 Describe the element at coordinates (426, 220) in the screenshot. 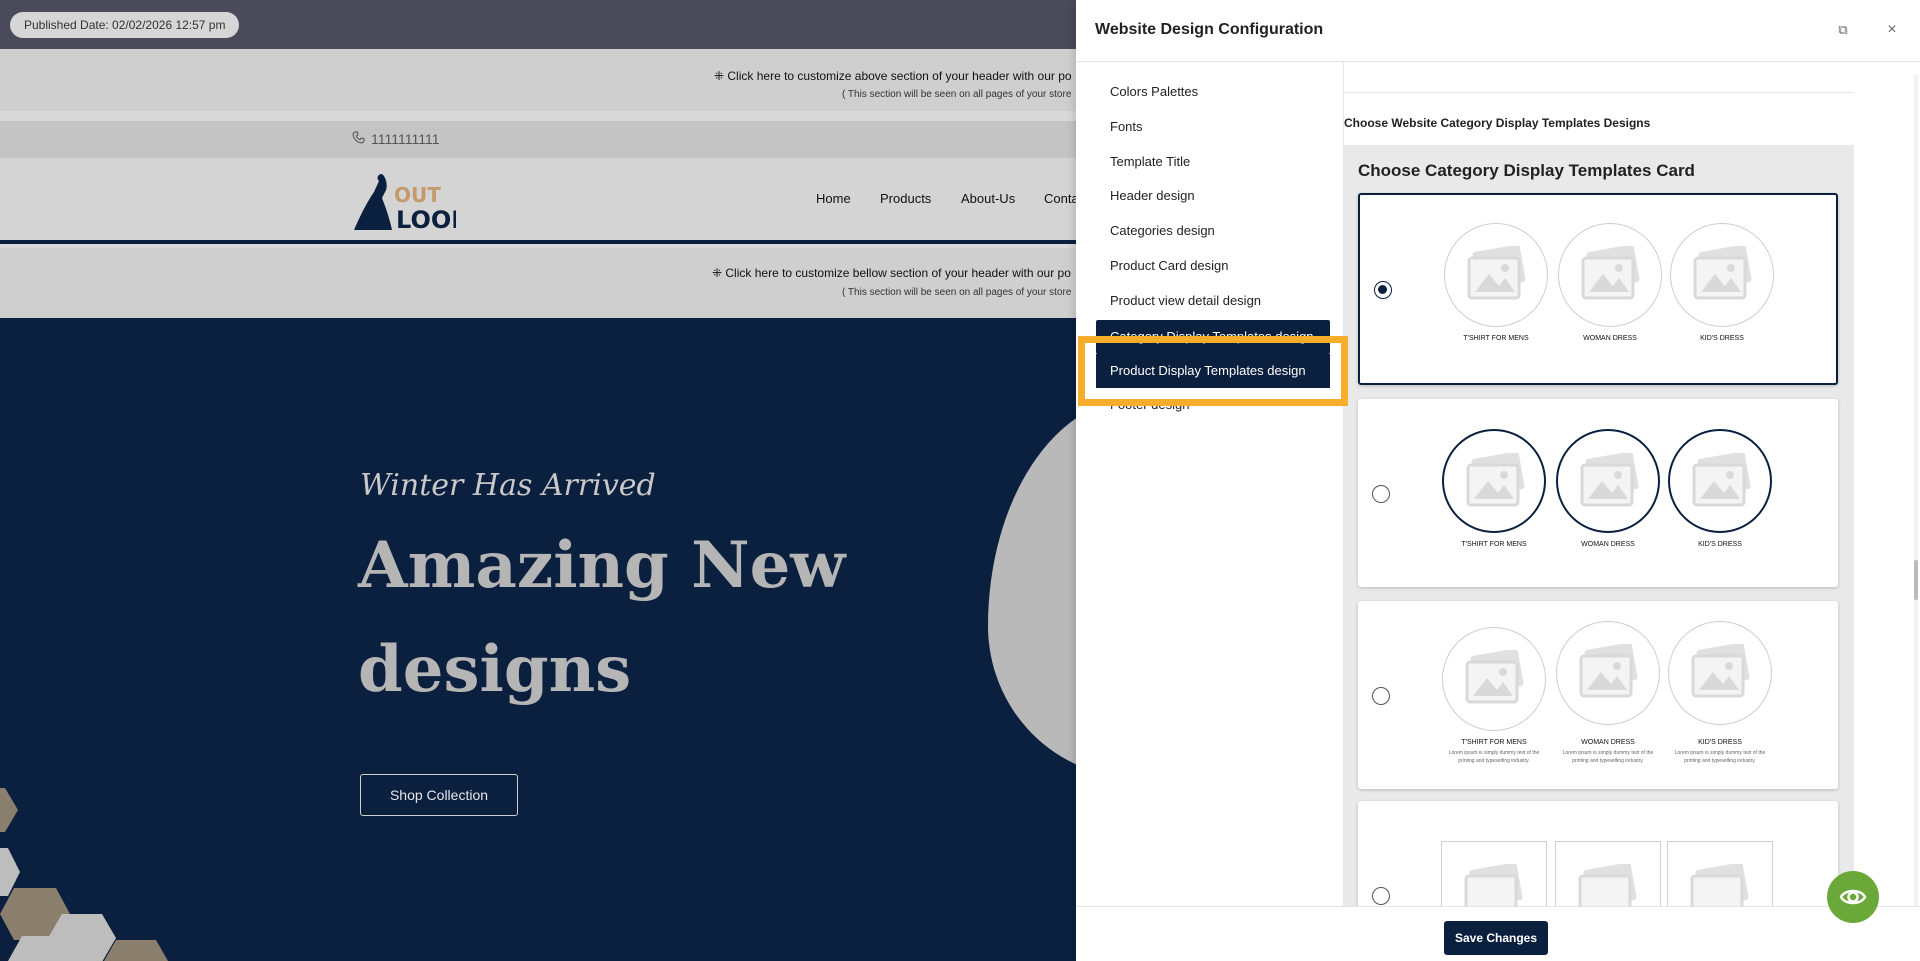

I see `logo-text-bottom: LOOK` at that location.